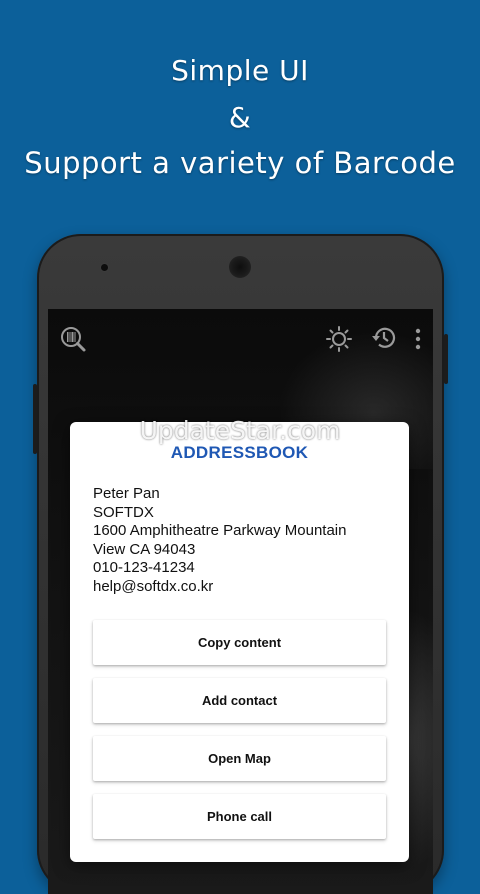 The height and width of the screenshot is (894, 480). I want to click on dialog-title: ADDRESSBOOK, so click(239, 452).